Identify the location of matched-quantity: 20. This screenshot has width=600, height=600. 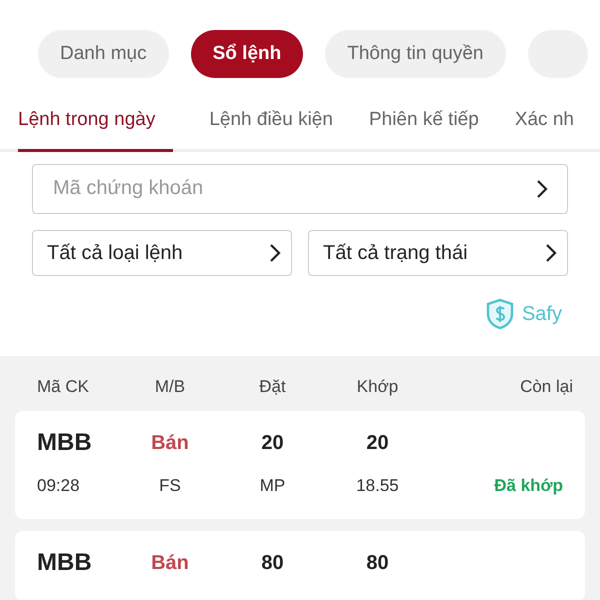
(377, 443).